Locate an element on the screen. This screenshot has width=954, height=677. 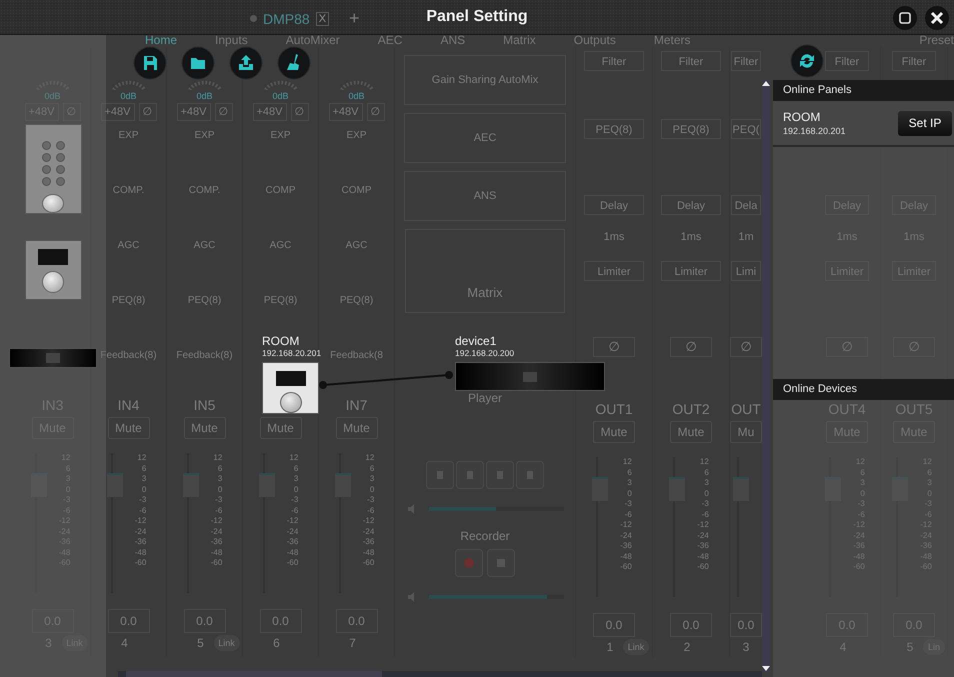
tab: AutoMixer is located at coordinates (313, 41).